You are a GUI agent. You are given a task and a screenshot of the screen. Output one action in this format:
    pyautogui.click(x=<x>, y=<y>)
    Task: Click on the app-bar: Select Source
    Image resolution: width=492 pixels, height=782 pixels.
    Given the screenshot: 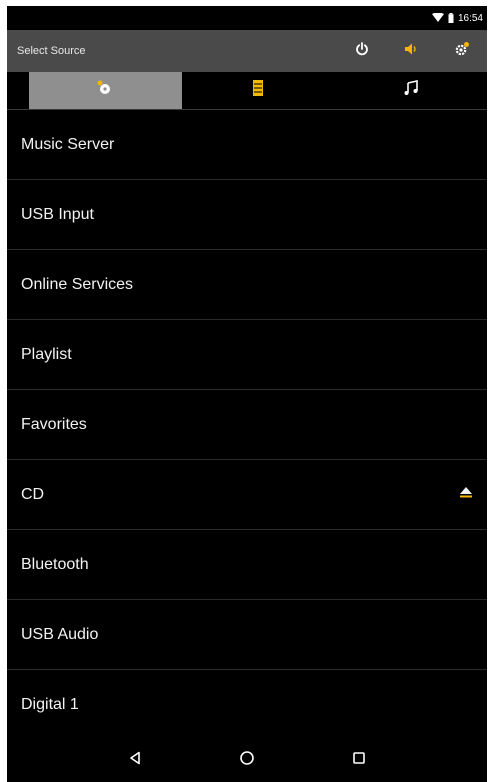 What is the action you would take?
    pyautogui.click(x=247, y=51)
    